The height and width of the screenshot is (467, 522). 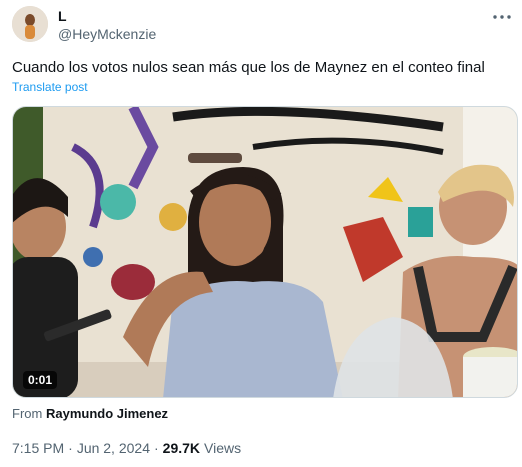 I want to click on more-horizontal-icon, so click(x=502, y=17).